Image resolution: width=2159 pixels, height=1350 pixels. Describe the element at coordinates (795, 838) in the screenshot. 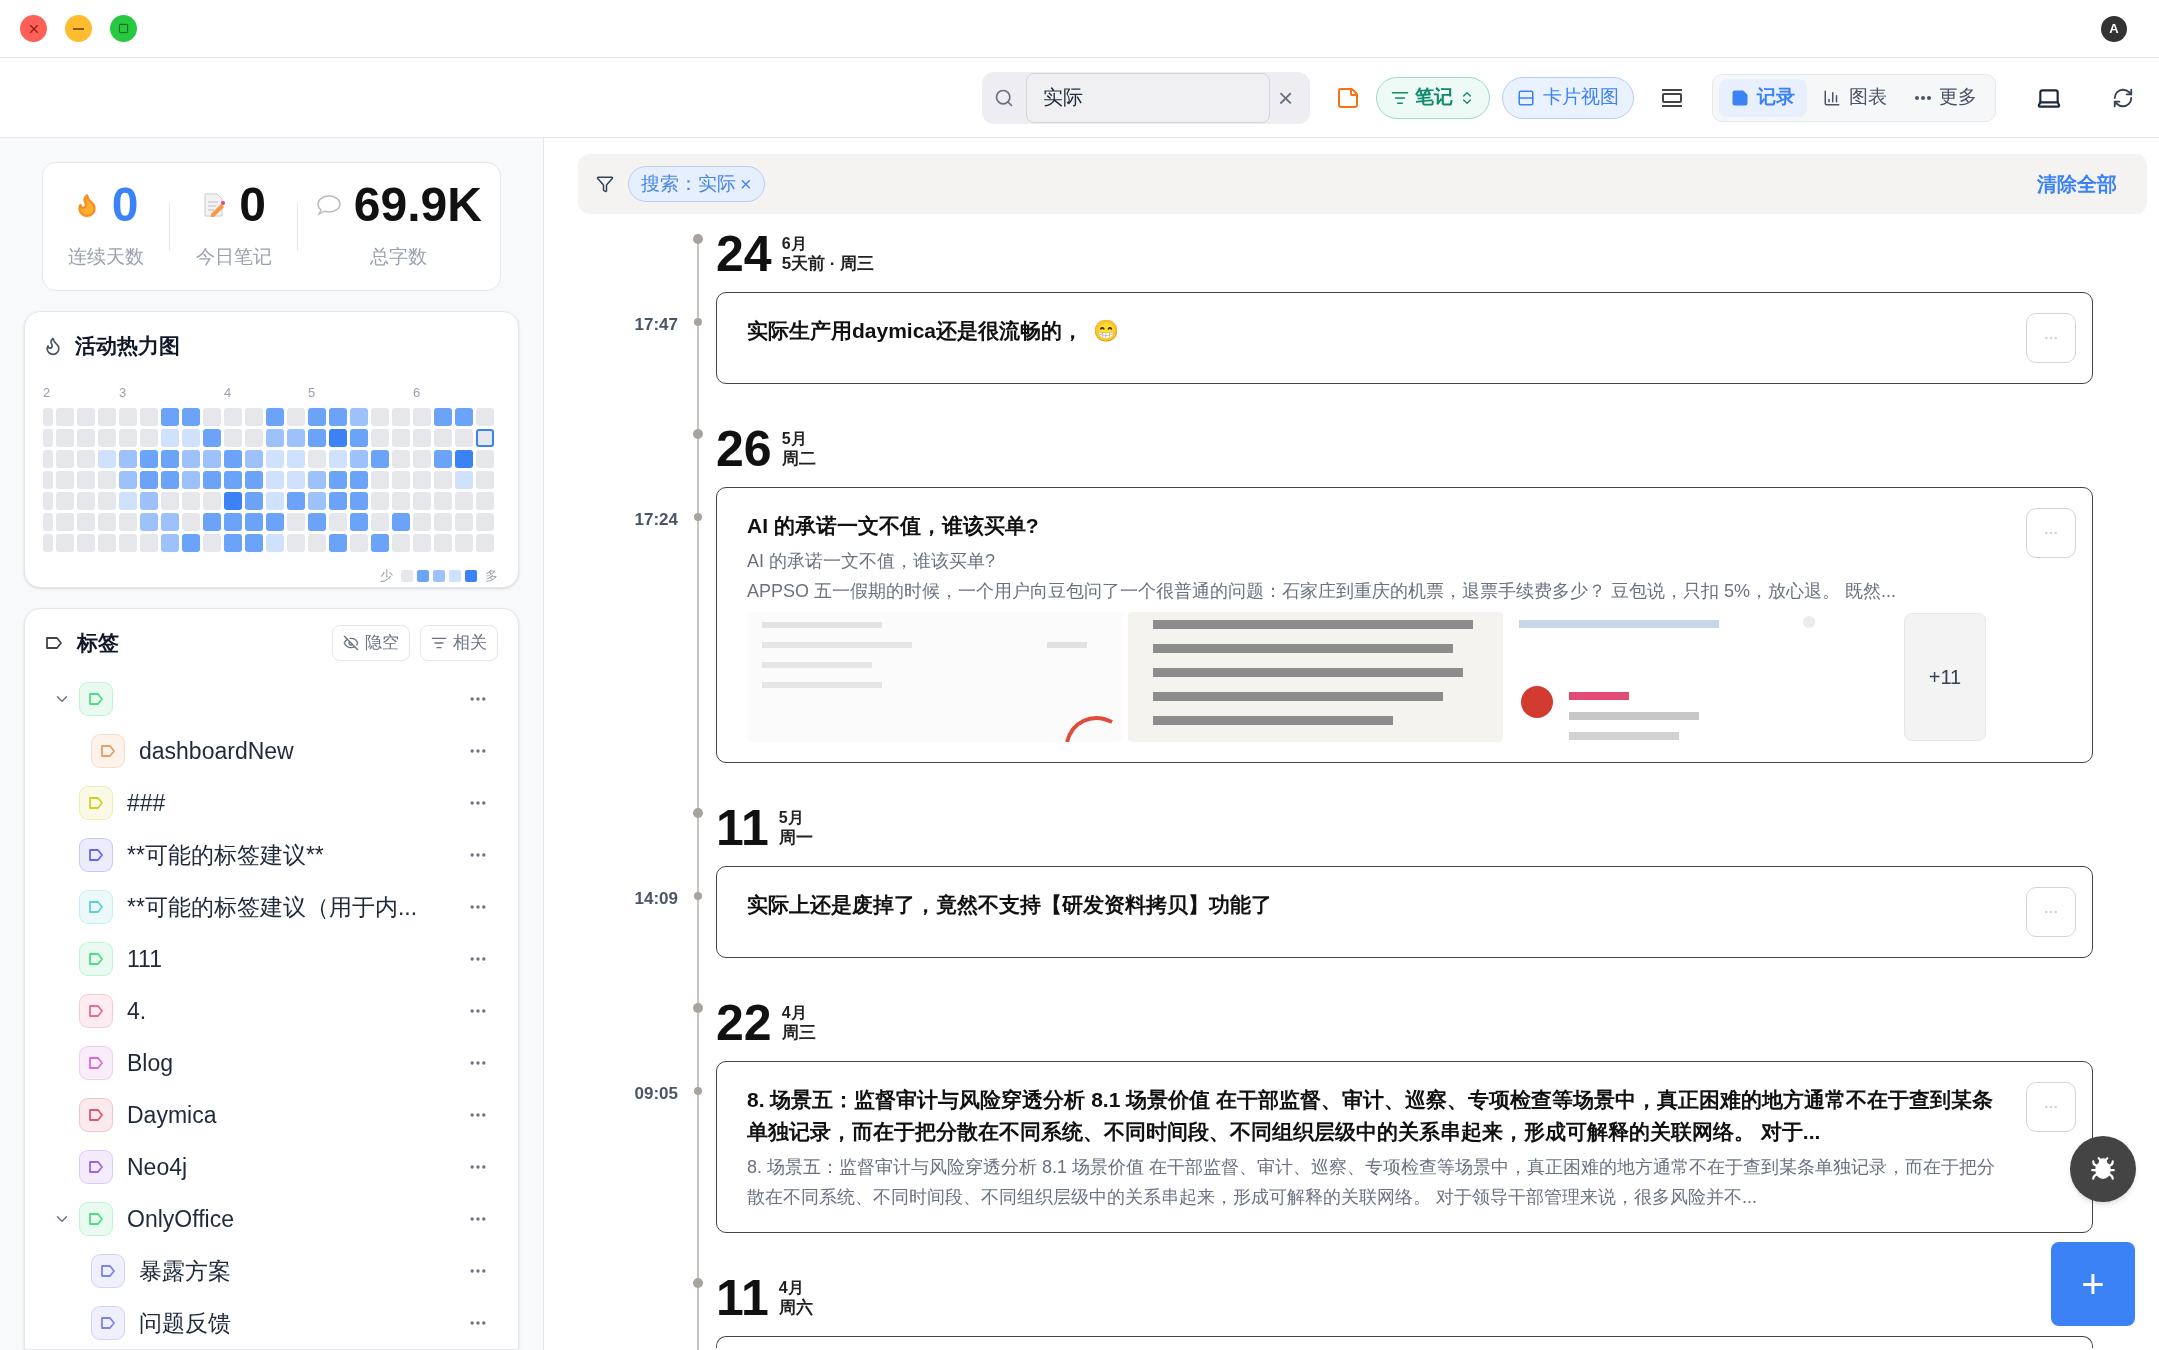

I see `weekday-label: 周一` at that location.